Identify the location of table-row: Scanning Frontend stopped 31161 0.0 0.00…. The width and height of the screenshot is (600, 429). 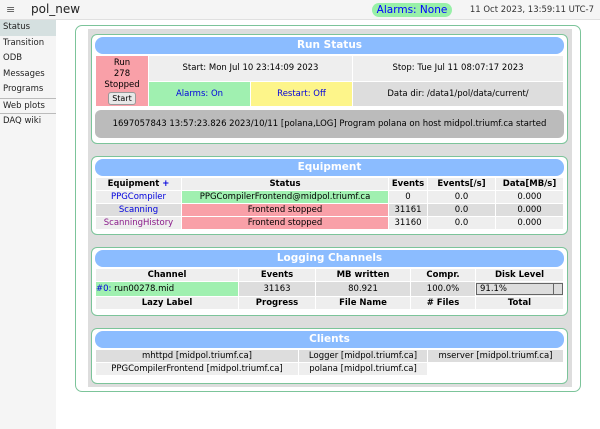
(329, 210).